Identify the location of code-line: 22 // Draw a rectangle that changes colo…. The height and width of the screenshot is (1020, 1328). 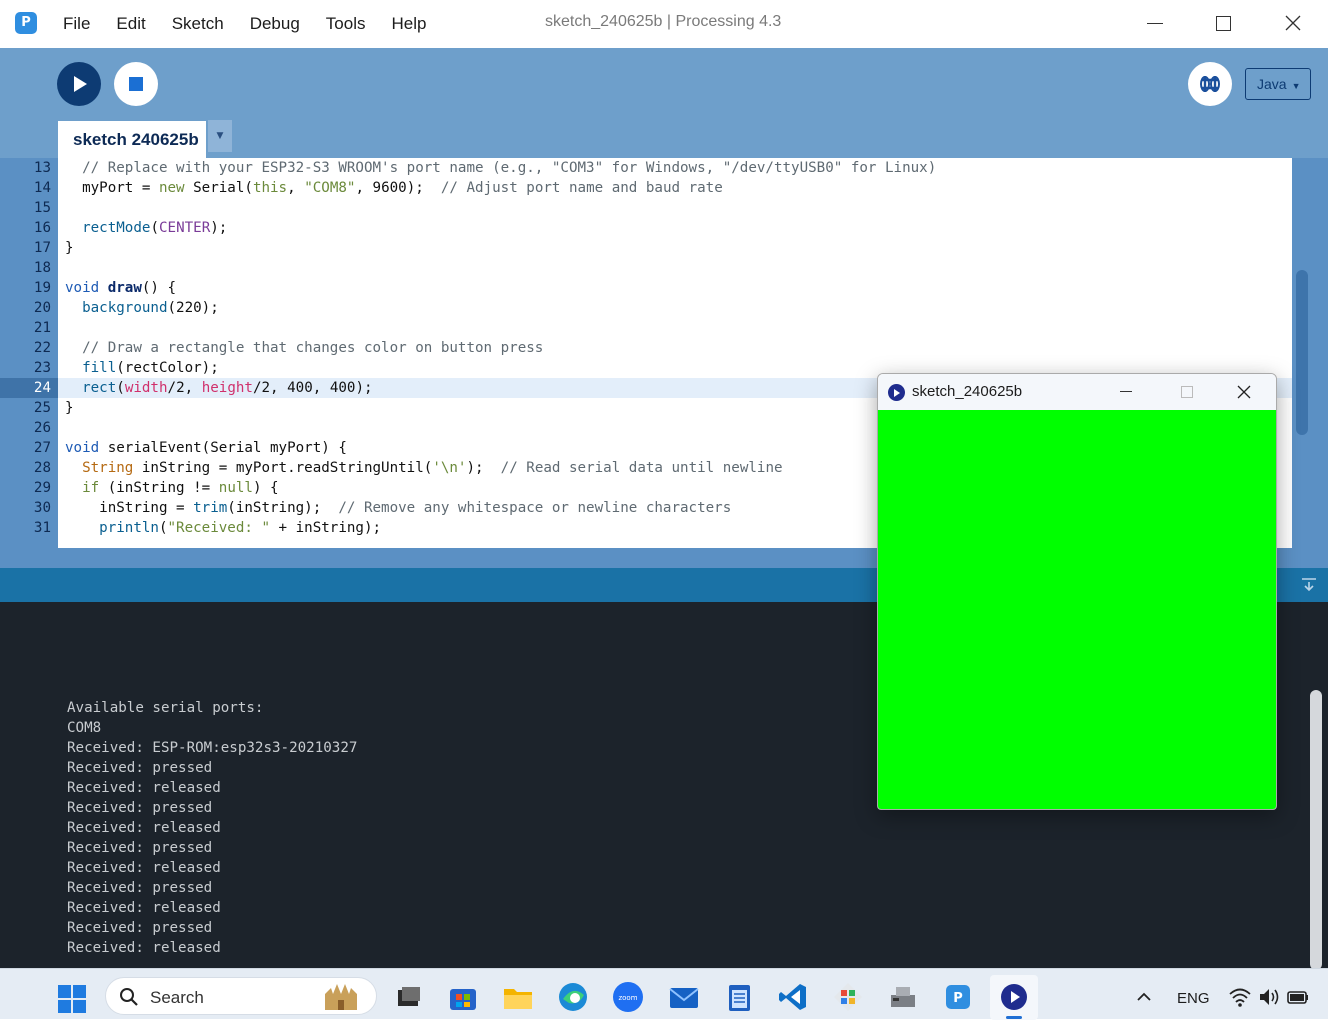
(646, 348).